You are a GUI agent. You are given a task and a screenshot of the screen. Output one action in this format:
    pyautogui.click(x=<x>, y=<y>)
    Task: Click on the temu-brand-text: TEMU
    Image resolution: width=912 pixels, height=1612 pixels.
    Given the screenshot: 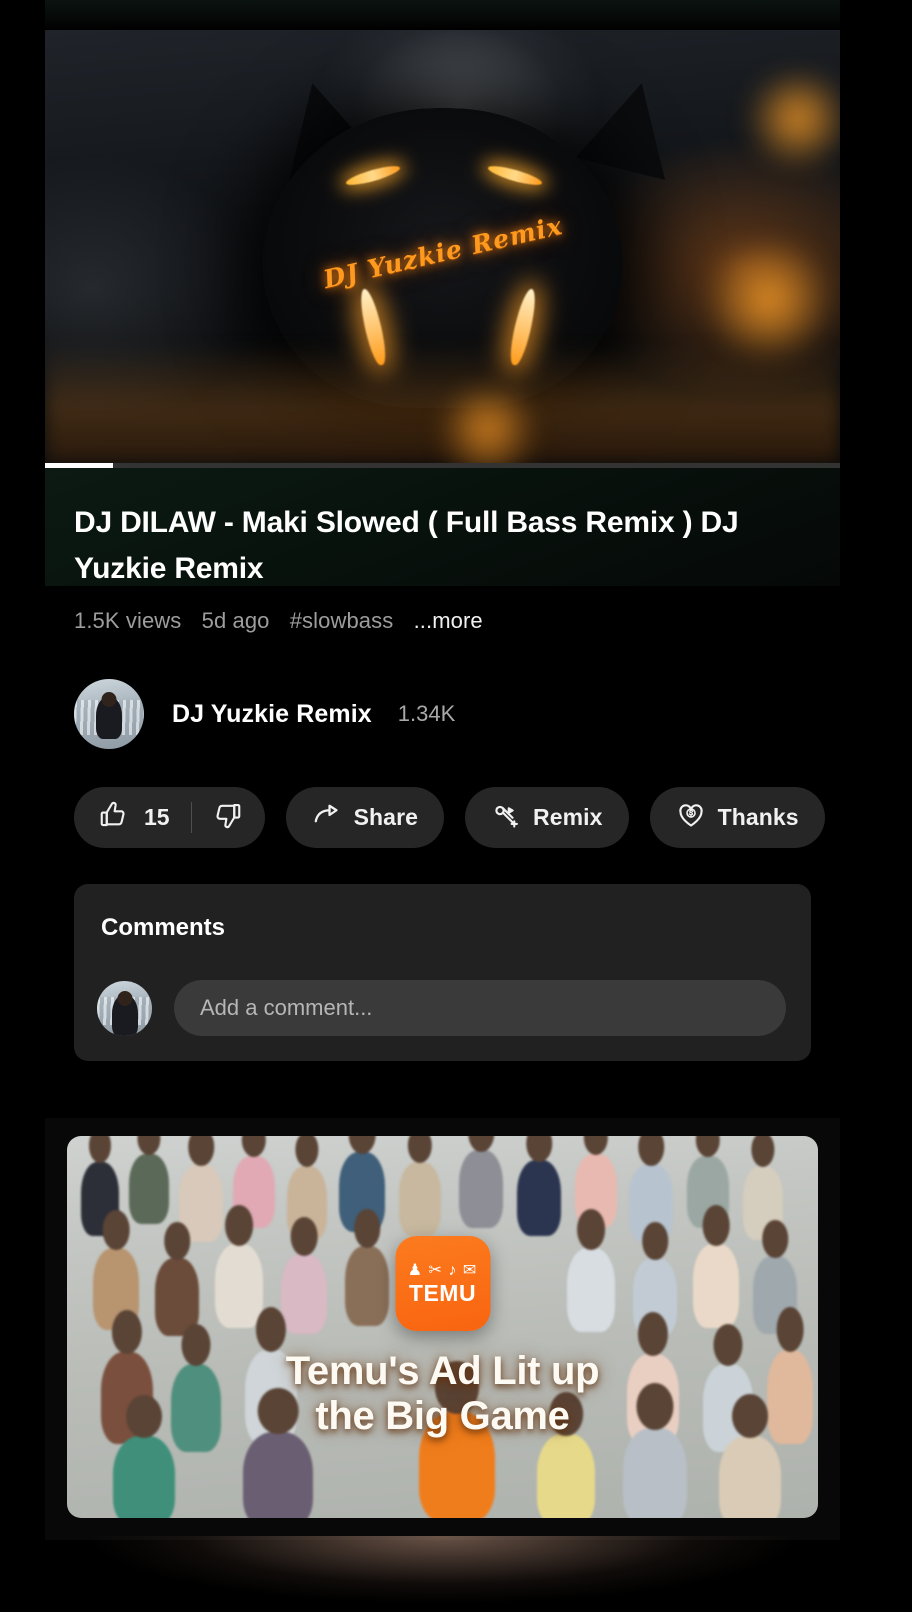 What is the action you would take?
    pyautogui.click(x=442, y=1292)
    